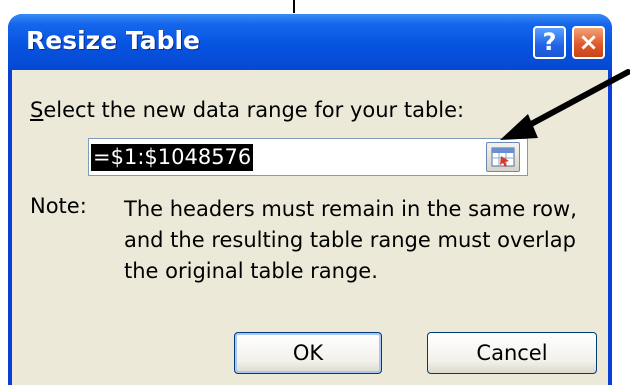 The image size is (632, 385). What do you see at coordinates (58, 206) in the screenshot?
I see `note-label: Note:` at bounding box center [58, 206].